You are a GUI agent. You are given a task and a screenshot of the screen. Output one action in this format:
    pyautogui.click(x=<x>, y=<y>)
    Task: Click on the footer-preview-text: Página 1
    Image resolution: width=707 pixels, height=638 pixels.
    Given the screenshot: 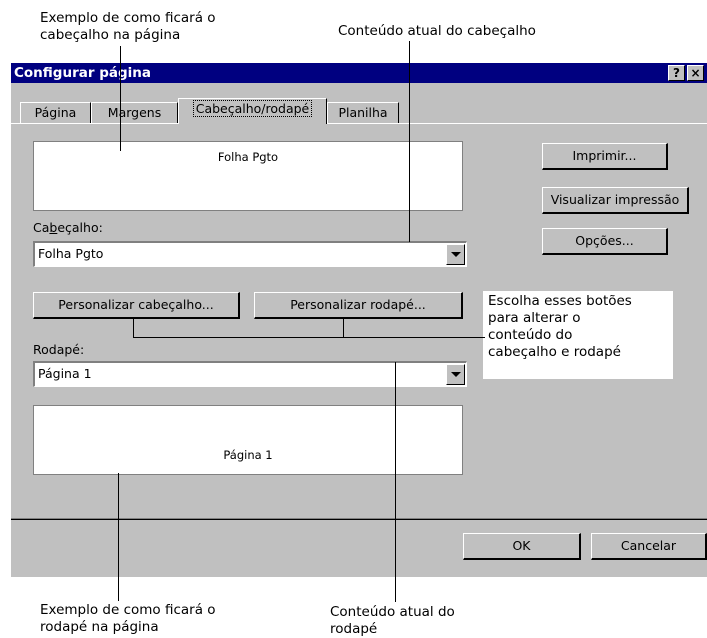 What is the action you would take?
    pyautogui.click(x=248, y=455)
    